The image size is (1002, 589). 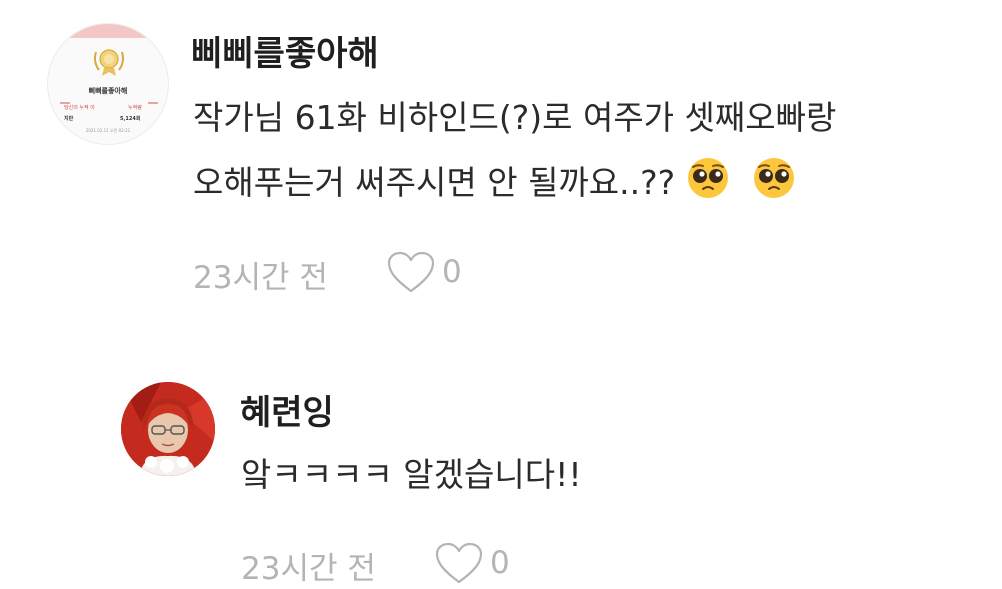 I want to click on certificate-label-right: 누적량, so click(x=135, y=108).